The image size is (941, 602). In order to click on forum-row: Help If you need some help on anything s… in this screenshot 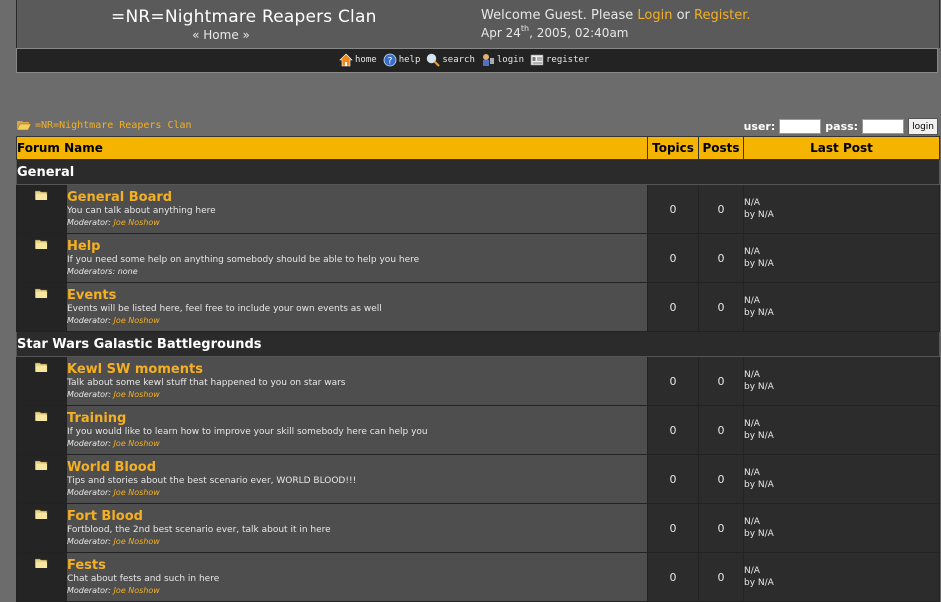, I will do `click(478, 258)`.